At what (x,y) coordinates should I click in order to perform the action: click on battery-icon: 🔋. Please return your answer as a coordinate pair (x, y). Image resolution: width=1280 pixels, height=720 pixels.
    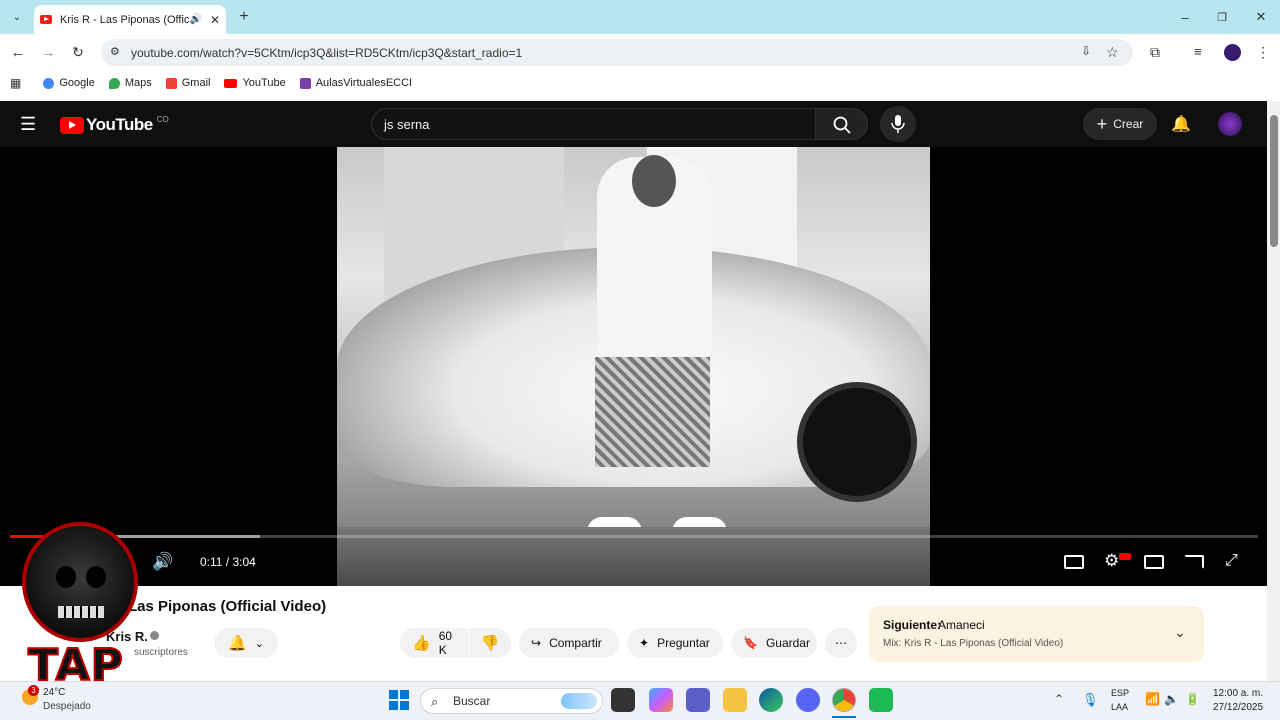
    Looking at the image, I should click on (1192, 699).